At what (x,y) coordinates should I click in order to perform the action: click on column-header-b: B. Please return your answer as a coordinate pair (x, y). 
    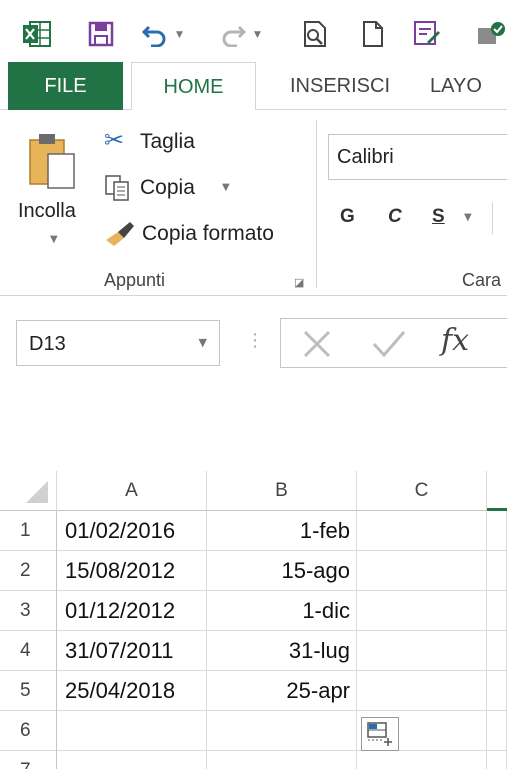
    Looking at the image, I should click on (282, 491).